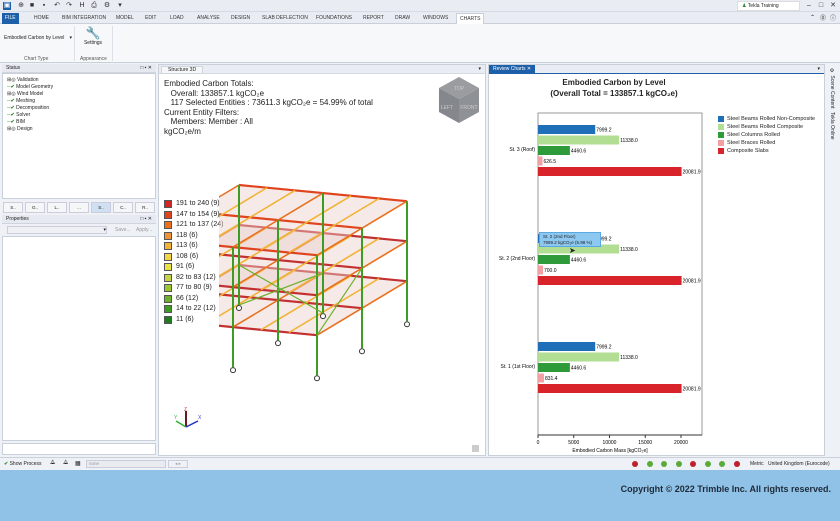 The image size is (840, 521). Describe the element at coordinates (57, 6) in the screenshot. I see `undo-icon: ↶` at that location.